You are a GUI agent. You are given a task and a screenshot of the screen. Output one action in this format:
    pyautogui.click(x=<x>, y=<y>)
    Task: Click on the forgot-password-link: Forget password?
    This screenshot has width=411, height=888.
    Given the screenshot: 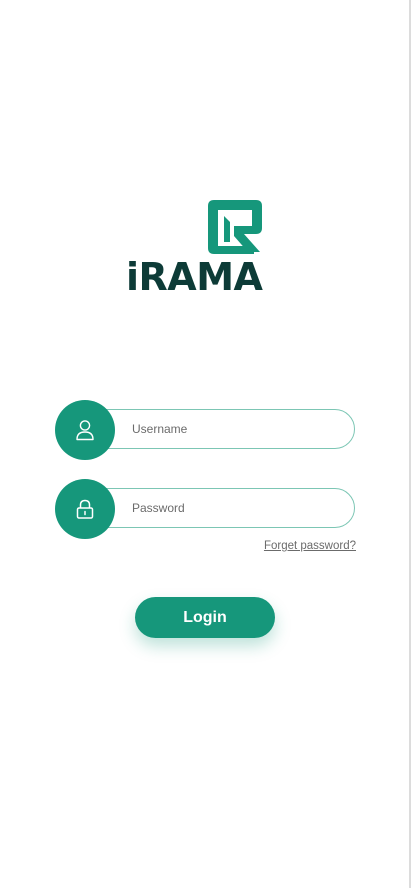 What is the action you would take?
    pyautogui.click(x=310, y=546)
    